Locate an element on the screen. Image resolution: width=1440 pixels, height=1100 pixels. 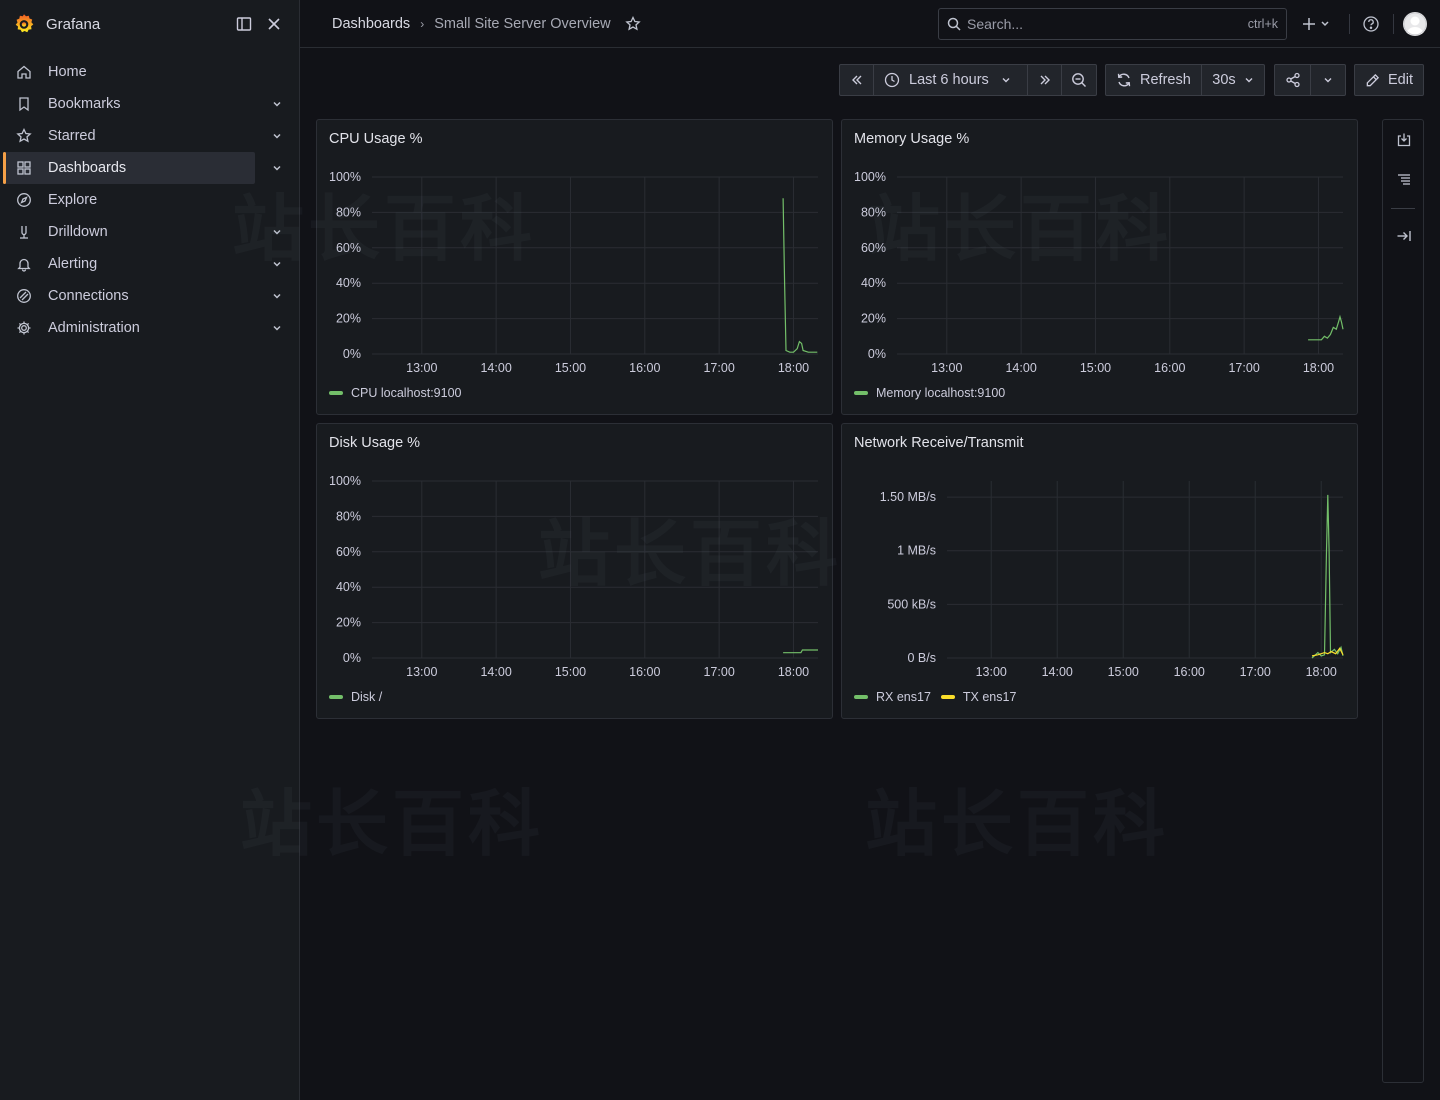
user-avatar is located at coordinates (1415, 24).